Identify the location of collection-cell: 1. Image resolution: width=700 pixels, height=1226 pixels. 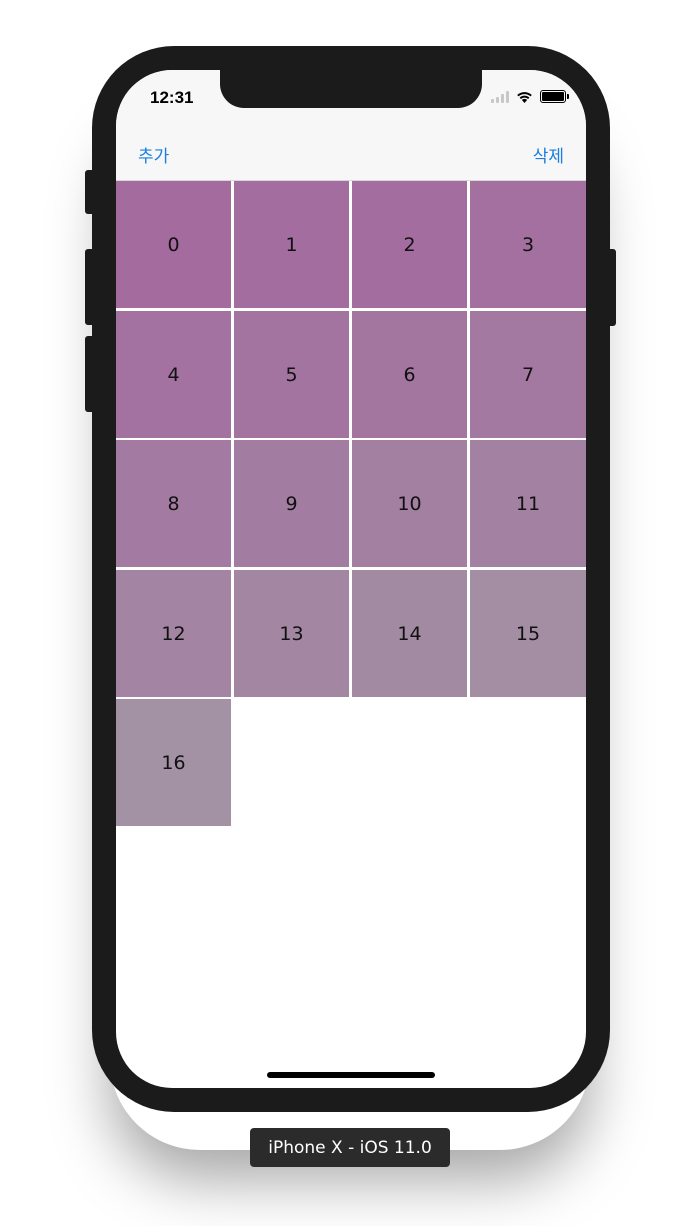
(291, 244).